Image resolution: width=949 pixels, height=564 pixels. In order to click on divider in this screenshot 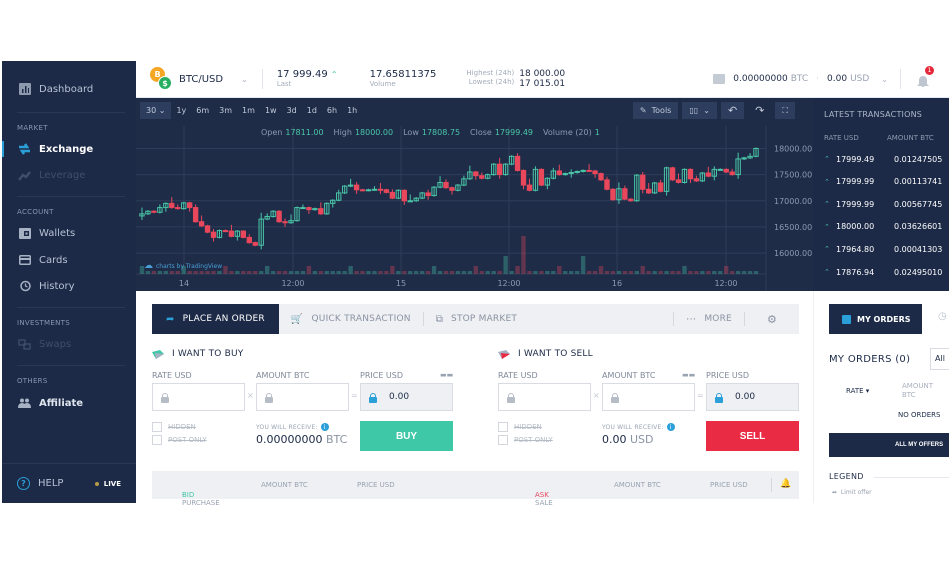, I will do `click(900, 79)`.